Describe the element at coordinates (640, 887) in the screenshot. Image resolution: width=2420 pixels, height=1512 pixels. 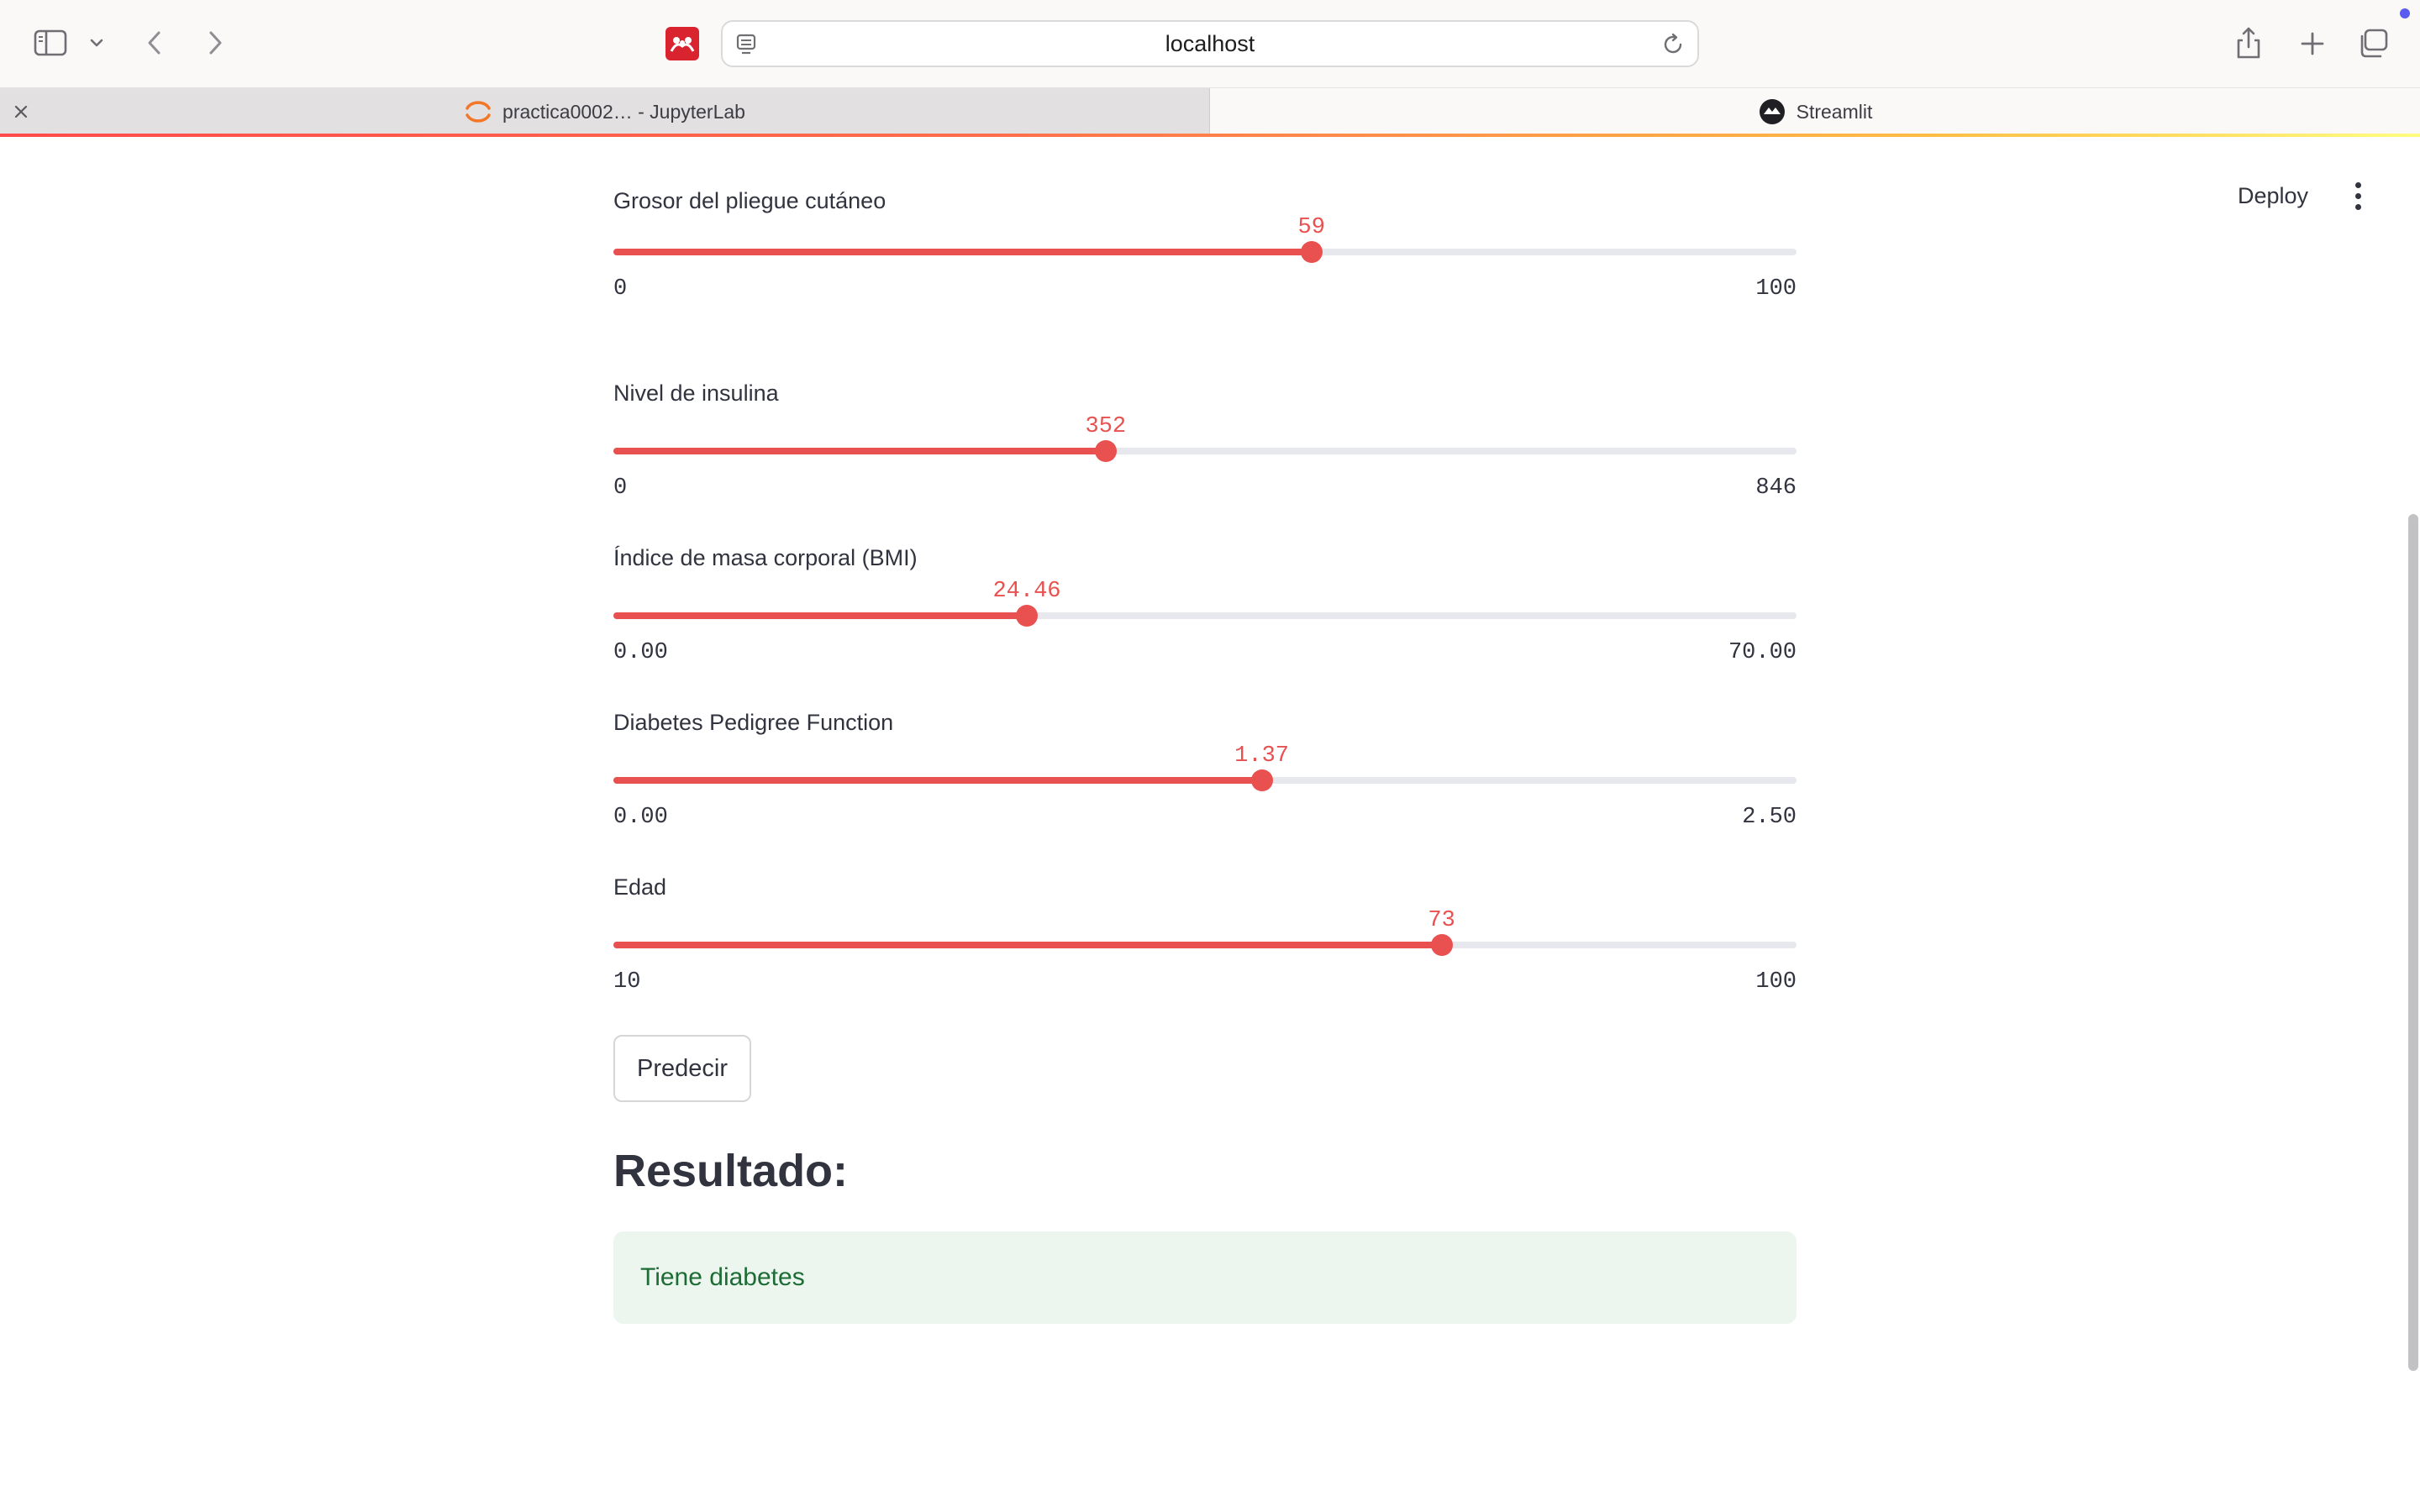
I see `slider-label: Edad` at that location.